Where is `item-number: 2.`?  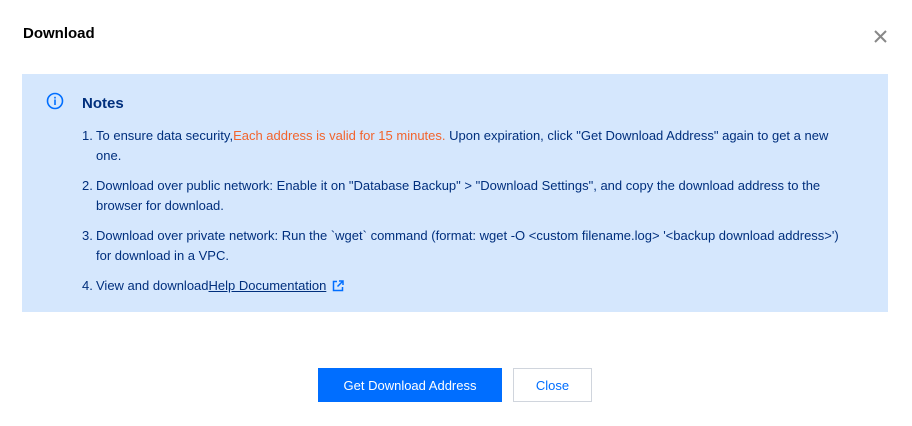
item-number: 2. is located at coordinates (87, 185).